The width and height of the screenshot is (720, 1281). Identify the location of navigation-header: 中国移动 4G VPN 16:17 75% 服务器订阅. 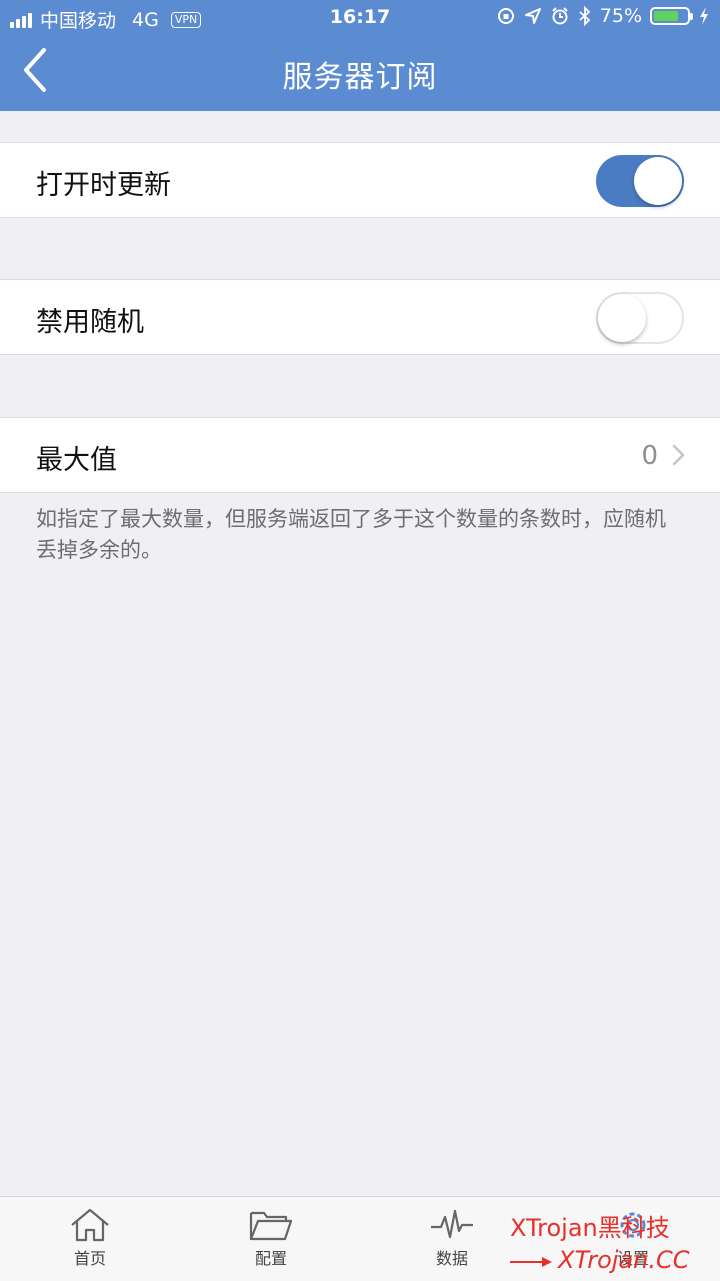
(360, 55).